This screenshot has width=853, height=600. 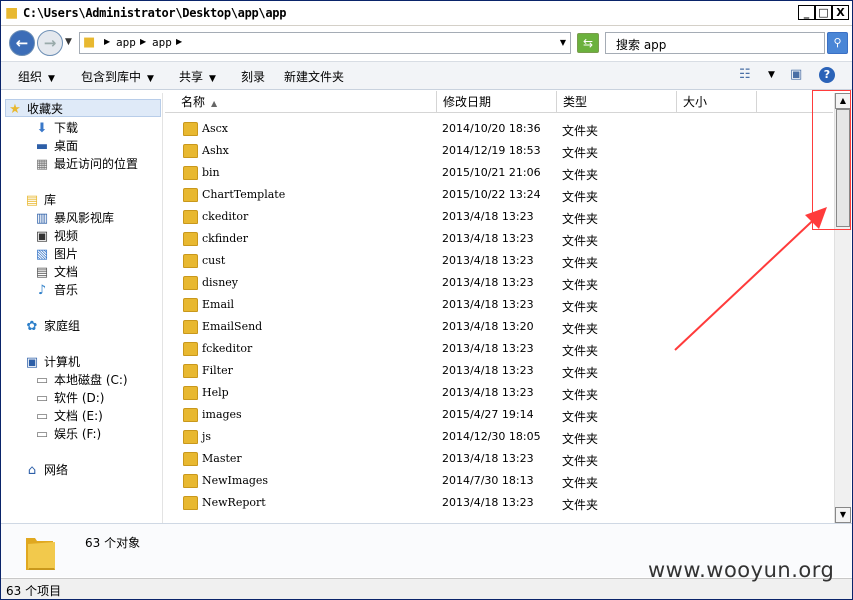 What do you see at coordinates (499, 482) in the screenshot?
I see `table-row: NewImages 2014/7/30 18:13 文件夹` at bounding box center [499, 482].